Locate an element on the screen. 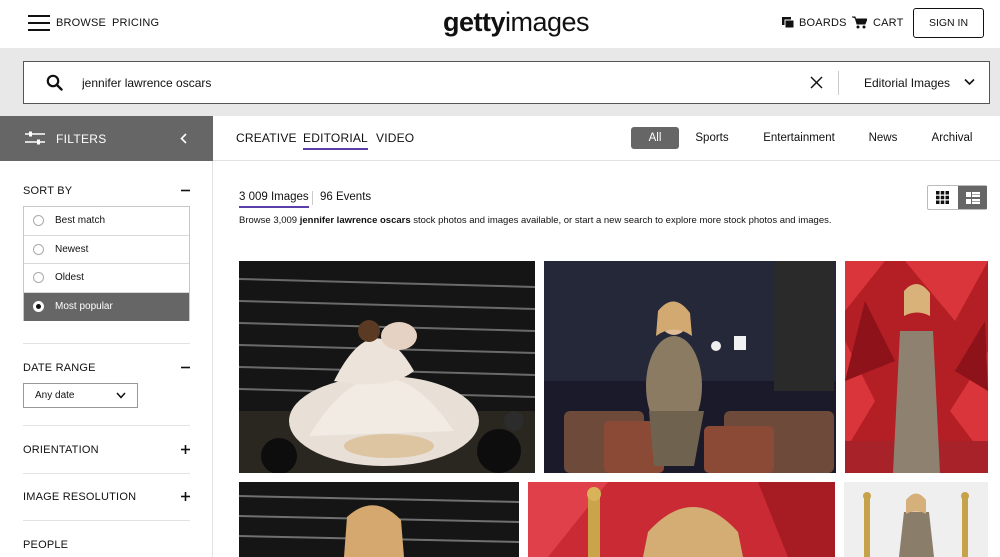 Image resolution: width=1000 pixels, height=557 pixels. mosaic-view-icon is located at coordinates (972, 197).